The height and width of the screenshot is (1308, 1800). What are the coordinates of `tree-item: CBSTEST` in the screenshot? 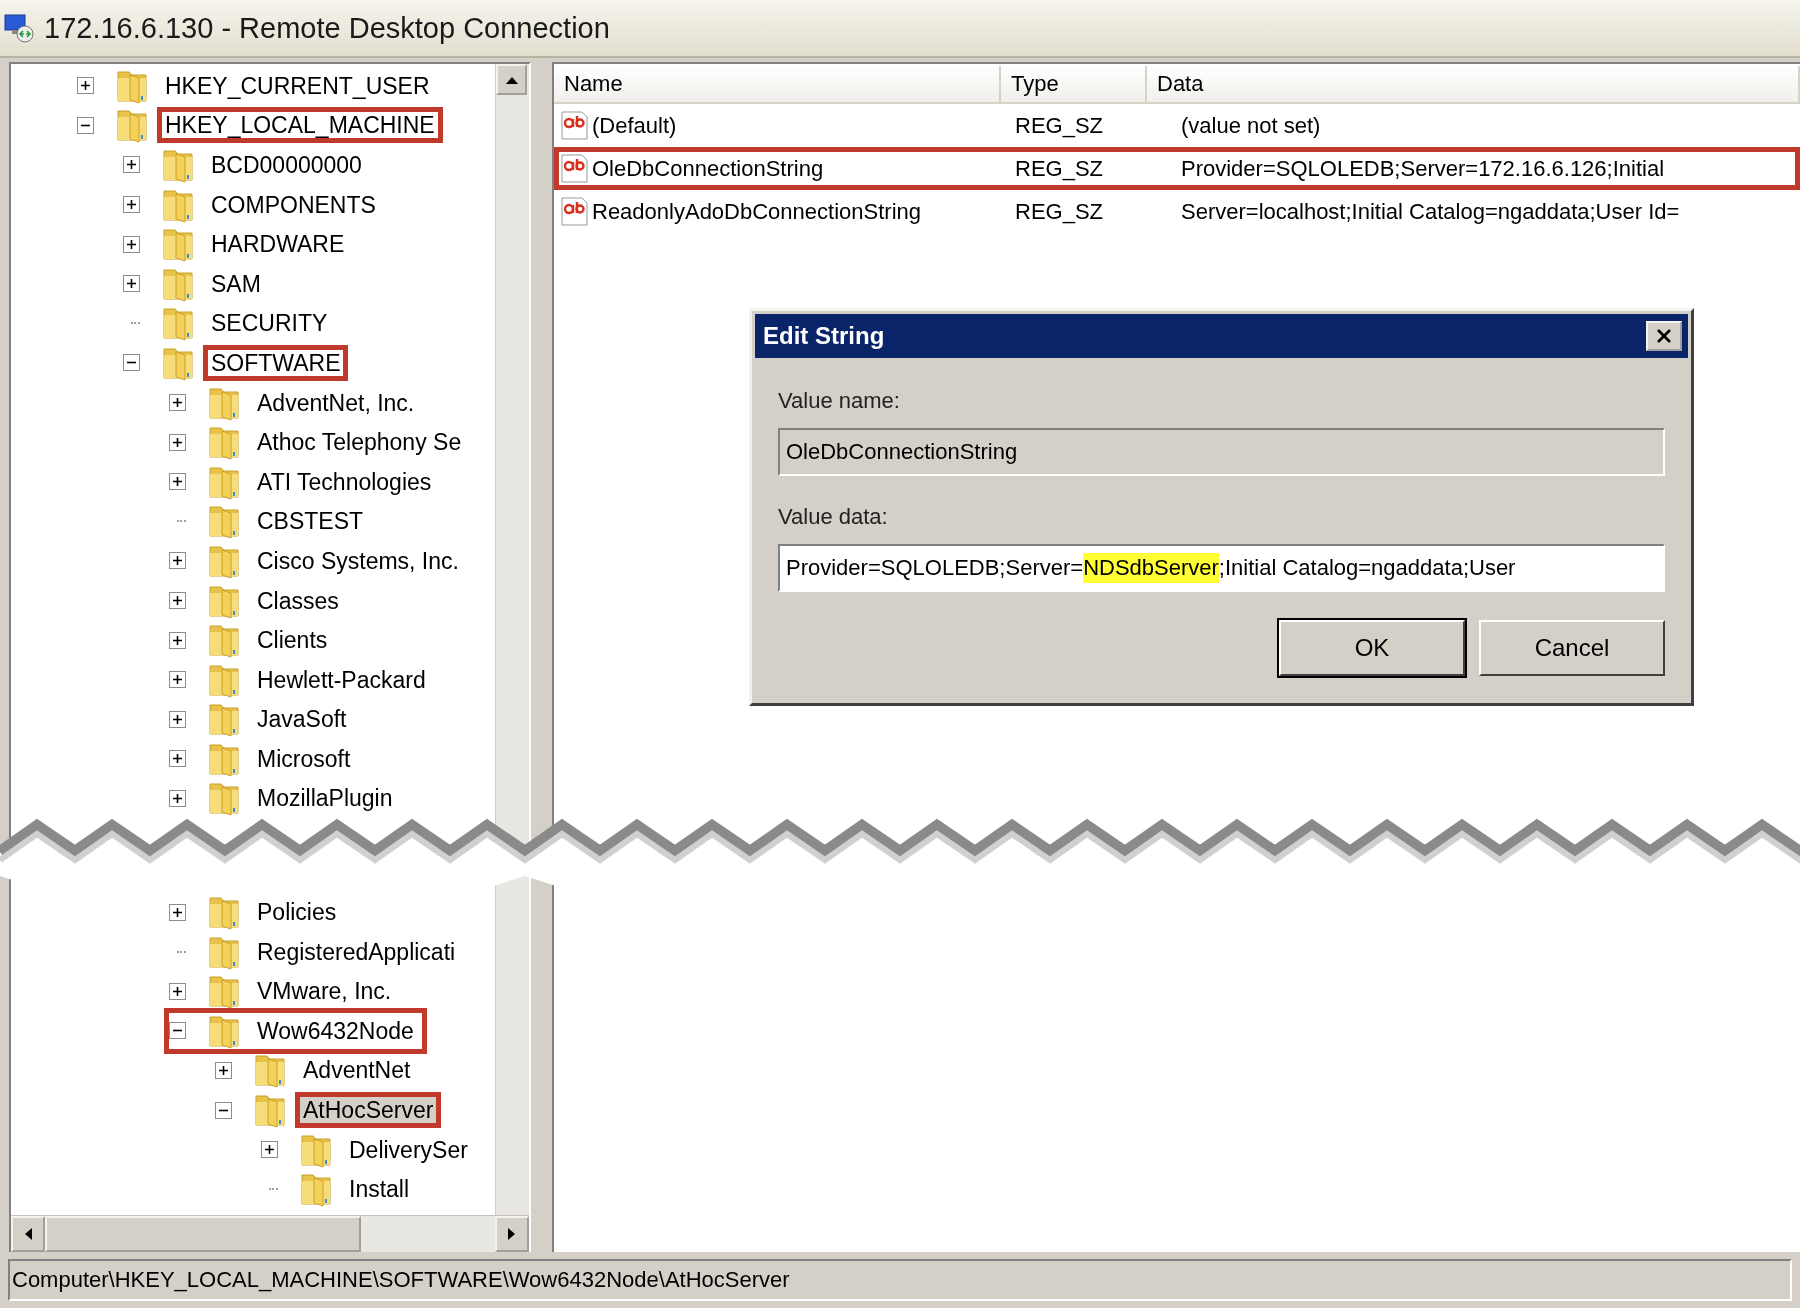 It's located at (310, 521).